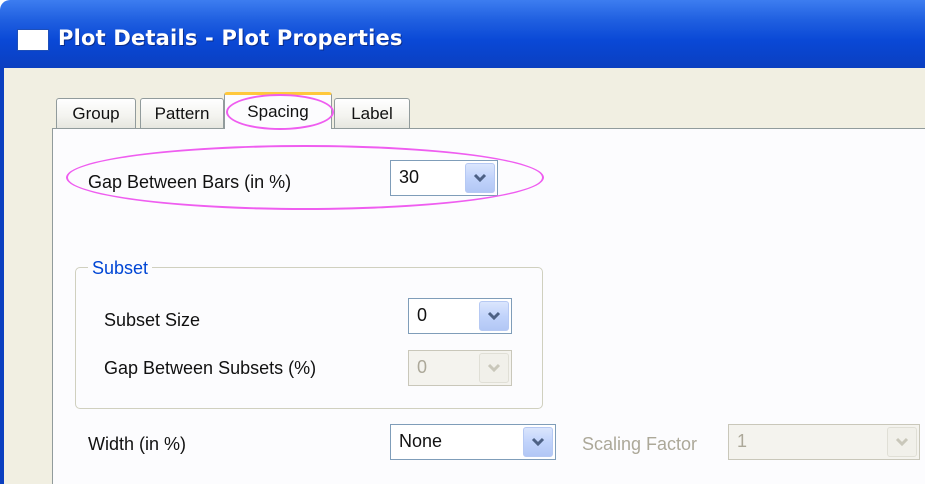 The image size is (925, 484). Describe the element at coordinates (137, 444) in the screenshot. I see `width-label: Width (in %)` at that location.